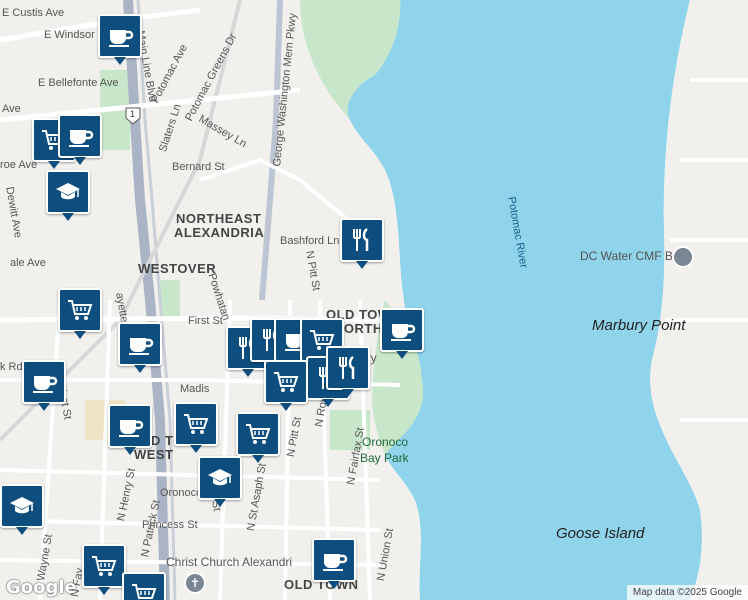  I want to click on street-label: E Windsor, so click(69, 35).